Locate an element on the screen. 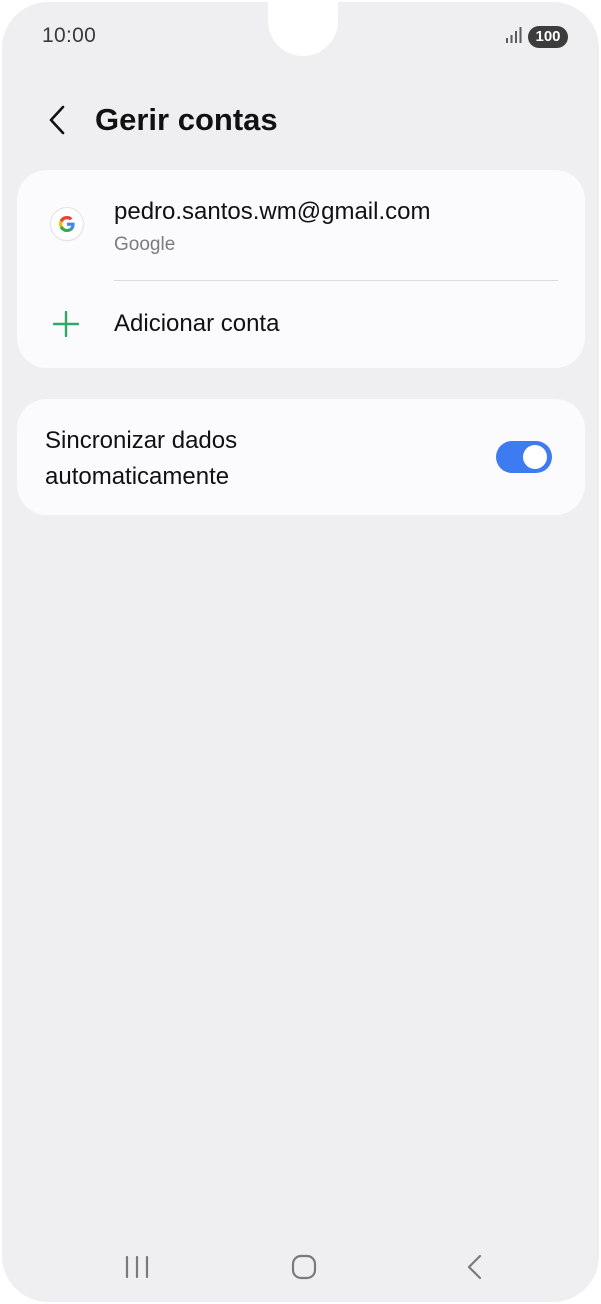  page-title: Gerir contas is located at coordinates (186, 119).